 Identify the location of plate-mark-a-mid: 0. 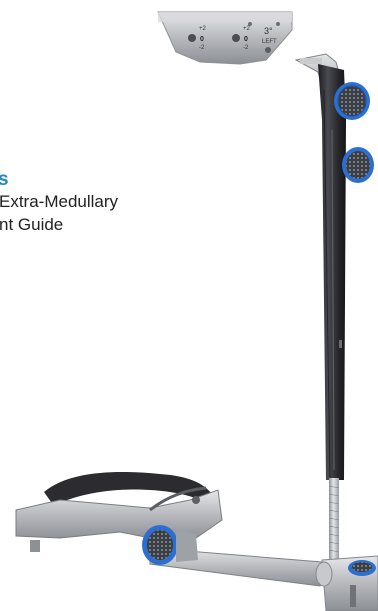
(202, 39).